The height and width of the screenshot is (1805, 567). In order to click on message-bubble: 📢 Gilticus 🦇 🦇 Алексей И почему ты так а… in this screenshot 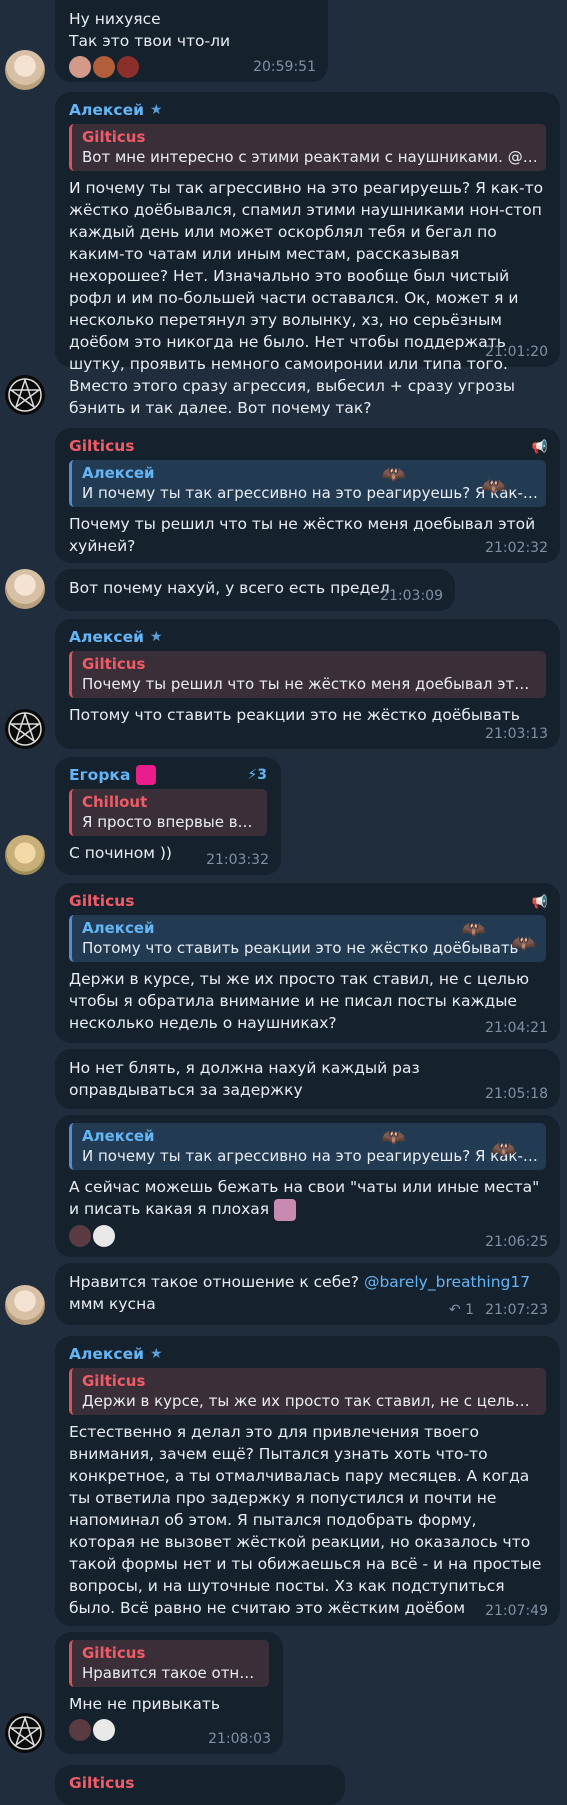, I will do `click(307, 495)`.